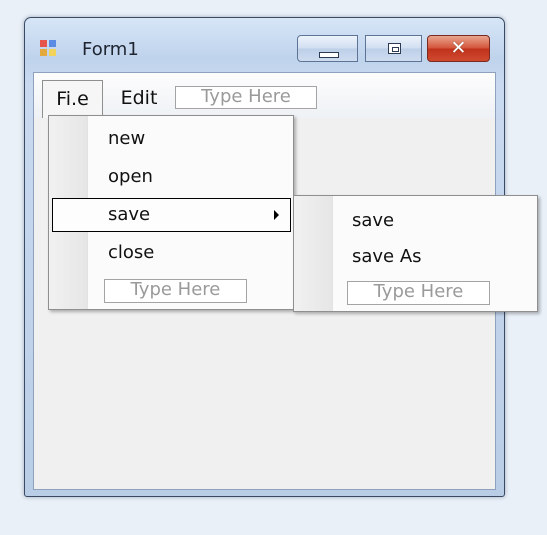  What do you see at coordinates (313, 253) in the screenshot?
I see `submenu-image-margin` at bounding box center [313, 253].